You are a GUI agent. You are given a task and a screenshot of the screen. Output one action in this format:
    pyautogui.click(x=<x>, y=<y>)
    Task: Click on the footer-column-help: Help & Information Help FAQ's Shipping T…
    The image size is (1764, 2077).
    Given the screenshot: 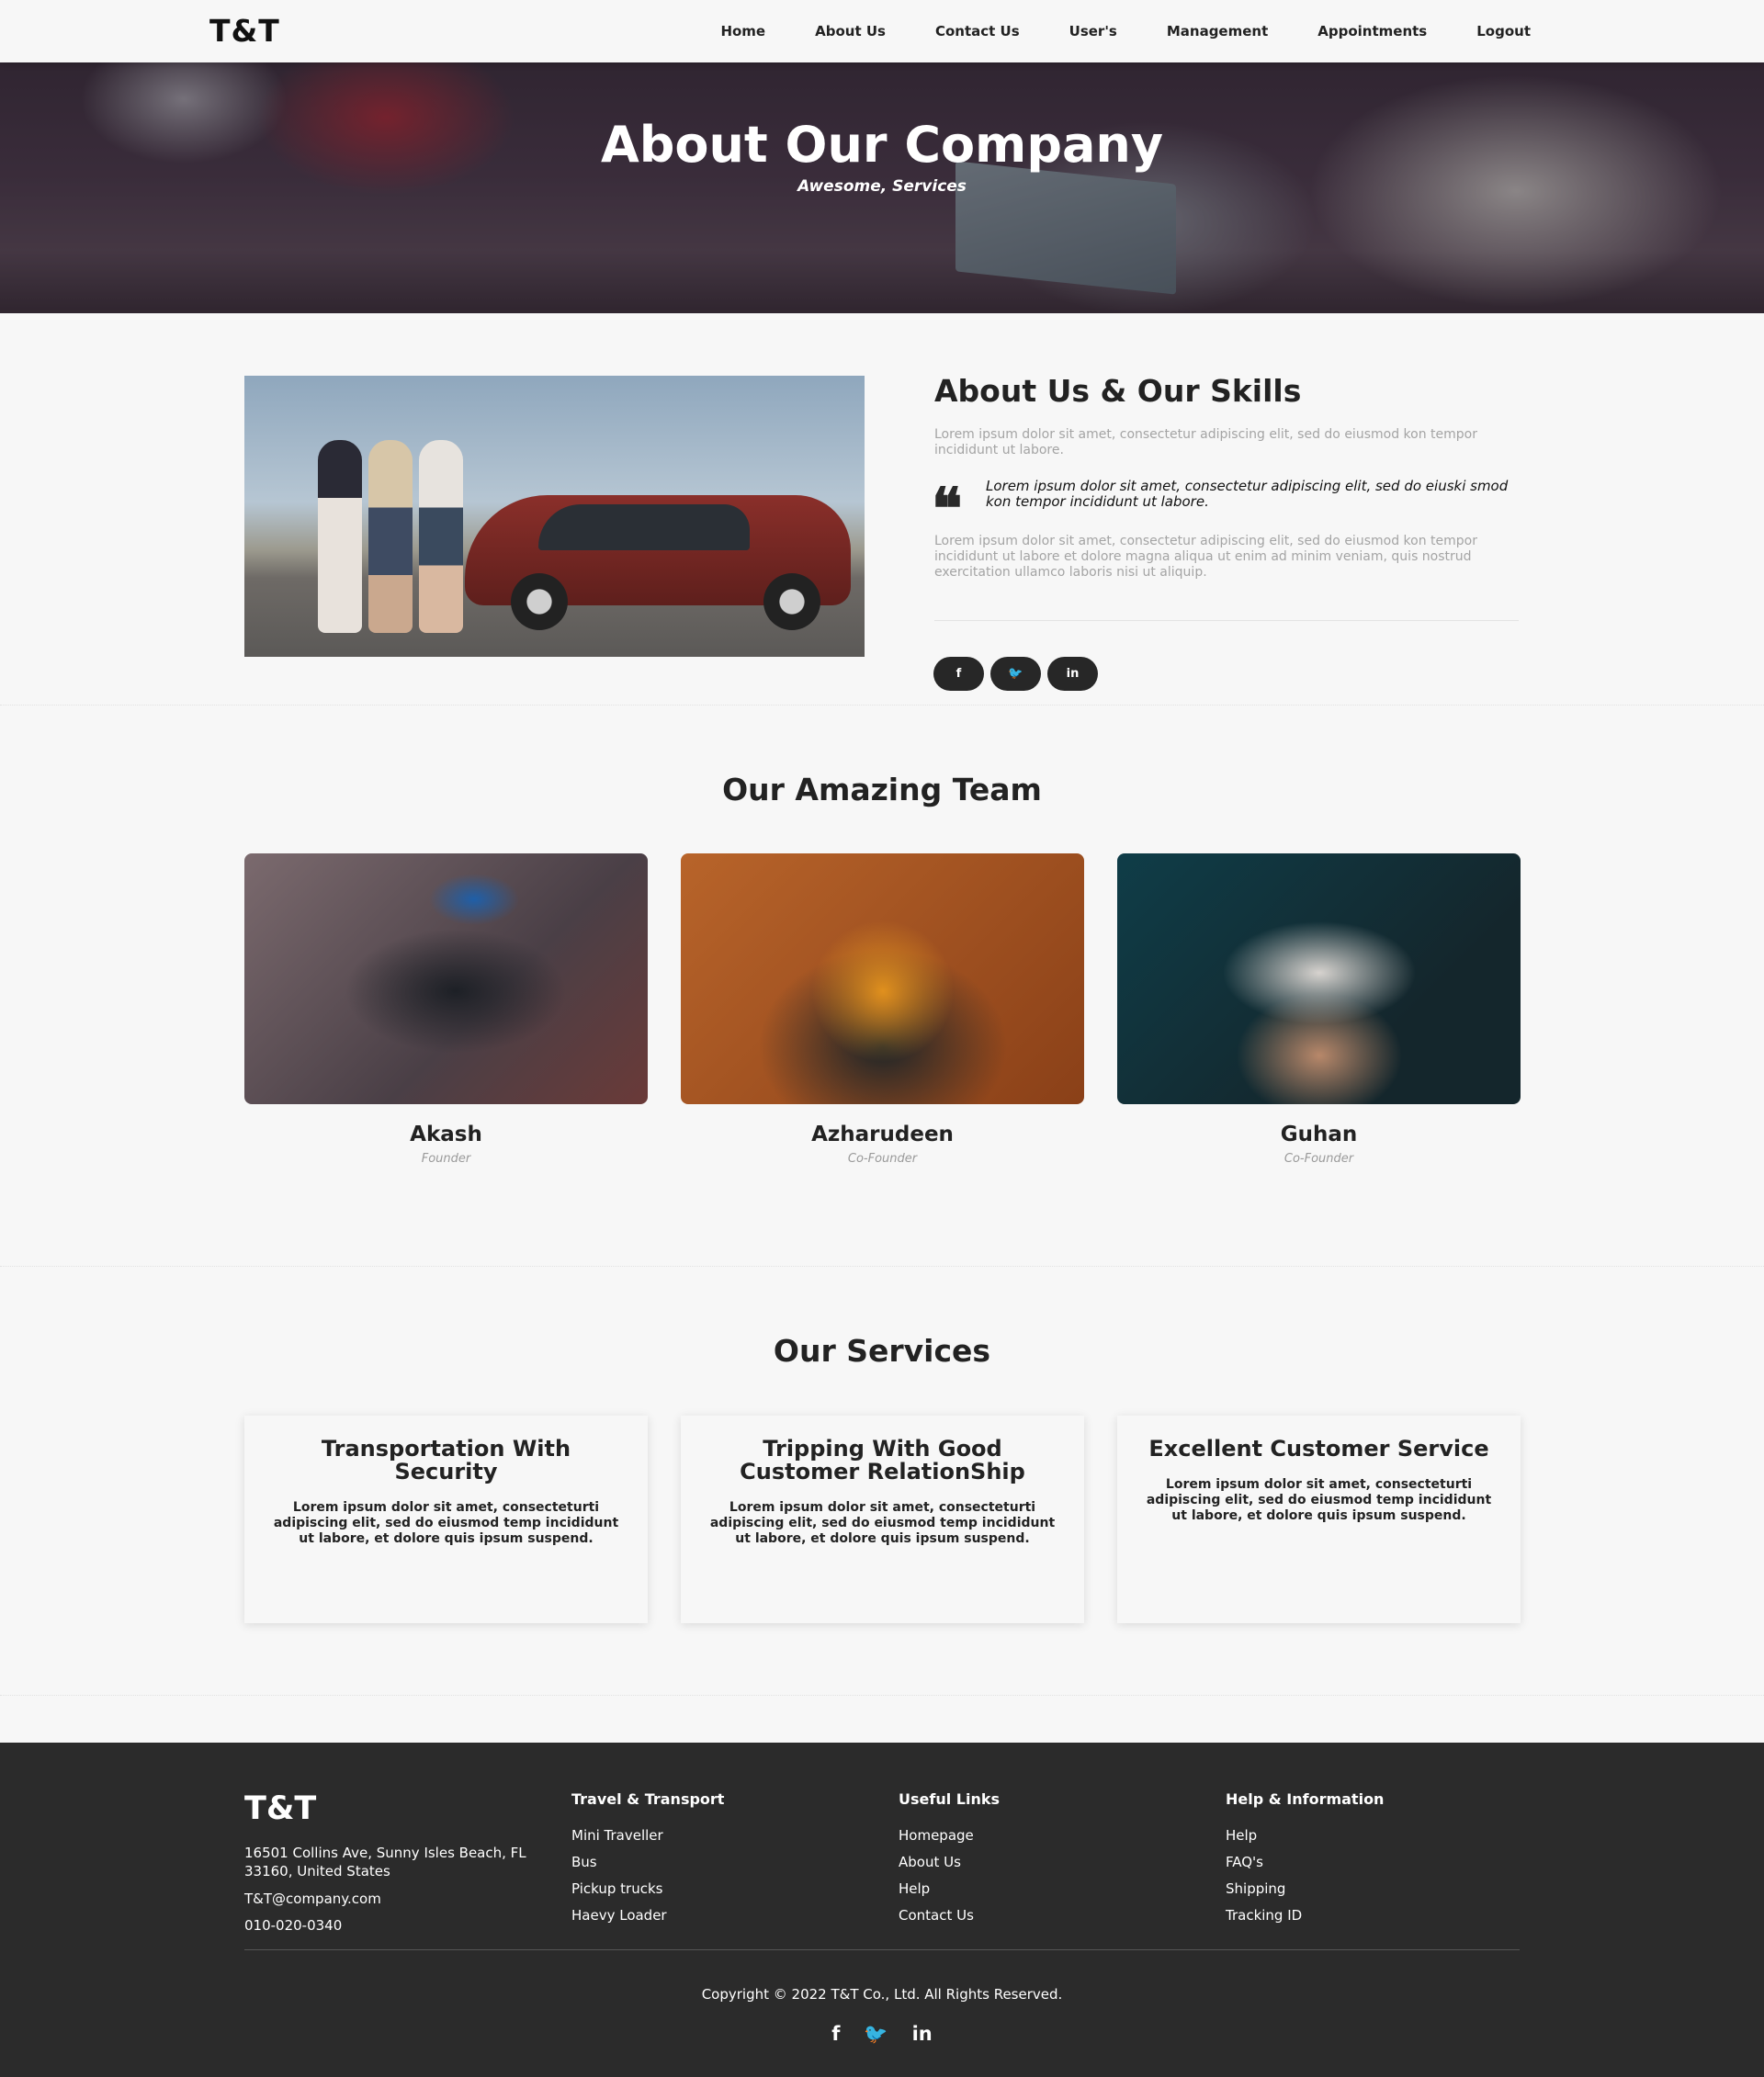 What is the action you would take?
    pyautogui.click(x=1305, y=1859)
    